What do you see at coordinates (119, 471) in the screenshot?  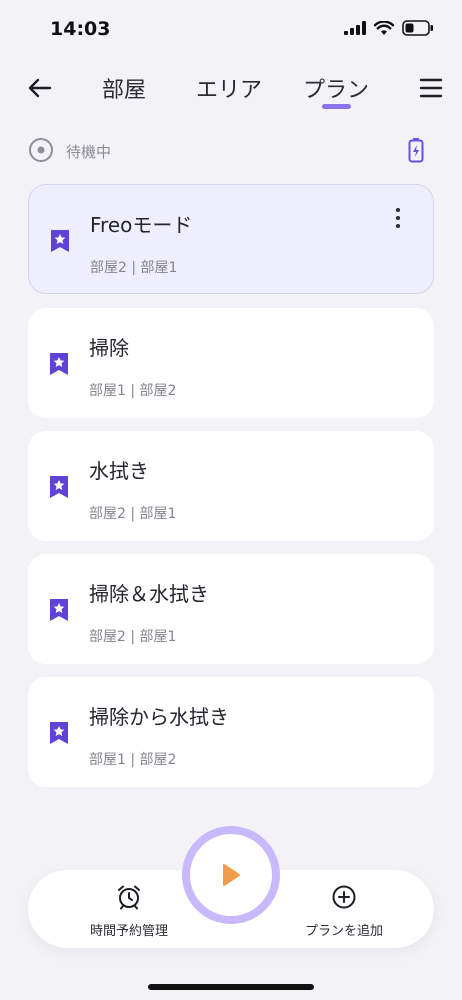 I see `plan-title: 水拭き` at bounding box center [119, 471].